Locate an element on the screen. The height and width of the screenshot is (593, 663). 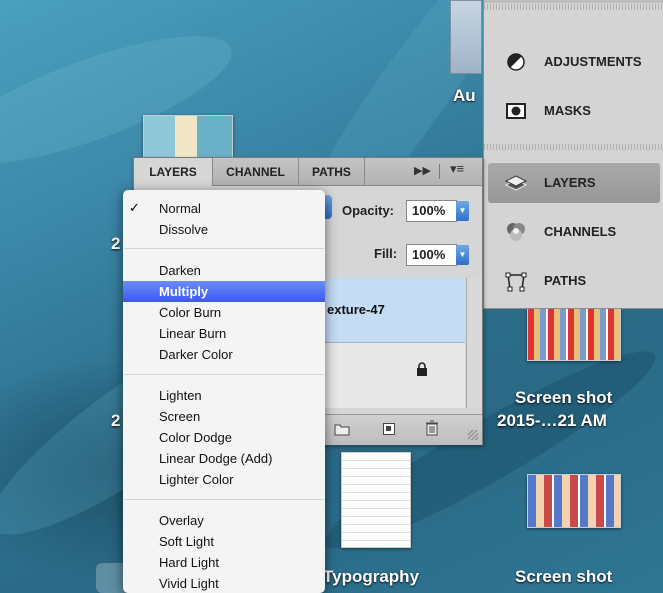
menu-item-color-burn: Color Burn is located at coordinates (224, 312).